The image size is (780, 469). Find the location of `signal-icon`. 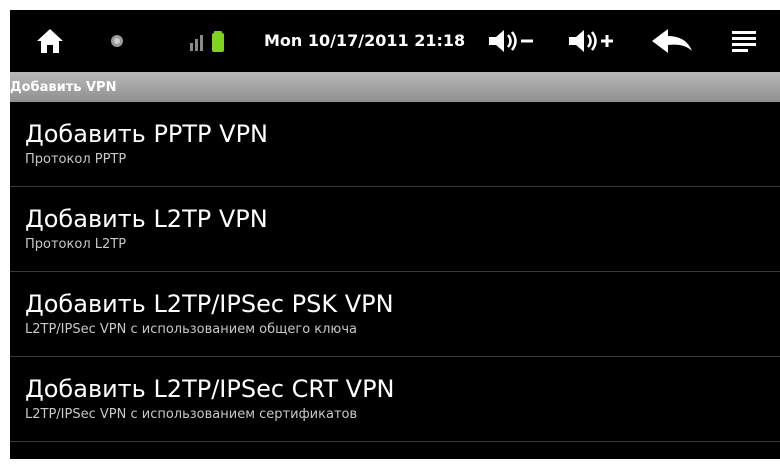

signal-icon is located at coordinates (208, 41).